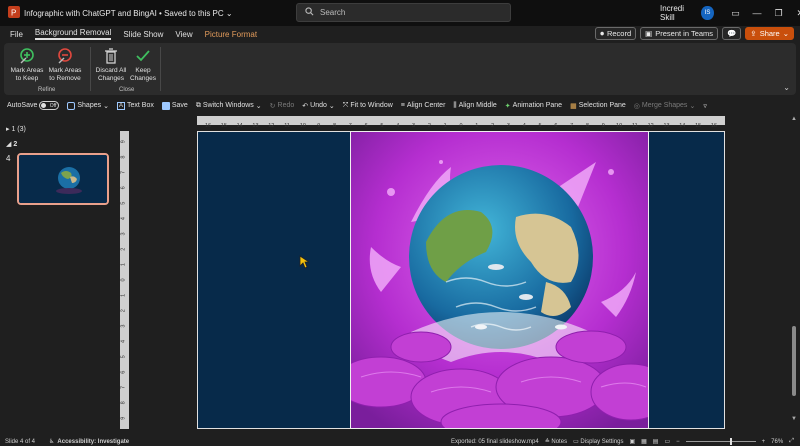  I want to click on undo-button: ↶ Undo ⌄, so click(318, 106).